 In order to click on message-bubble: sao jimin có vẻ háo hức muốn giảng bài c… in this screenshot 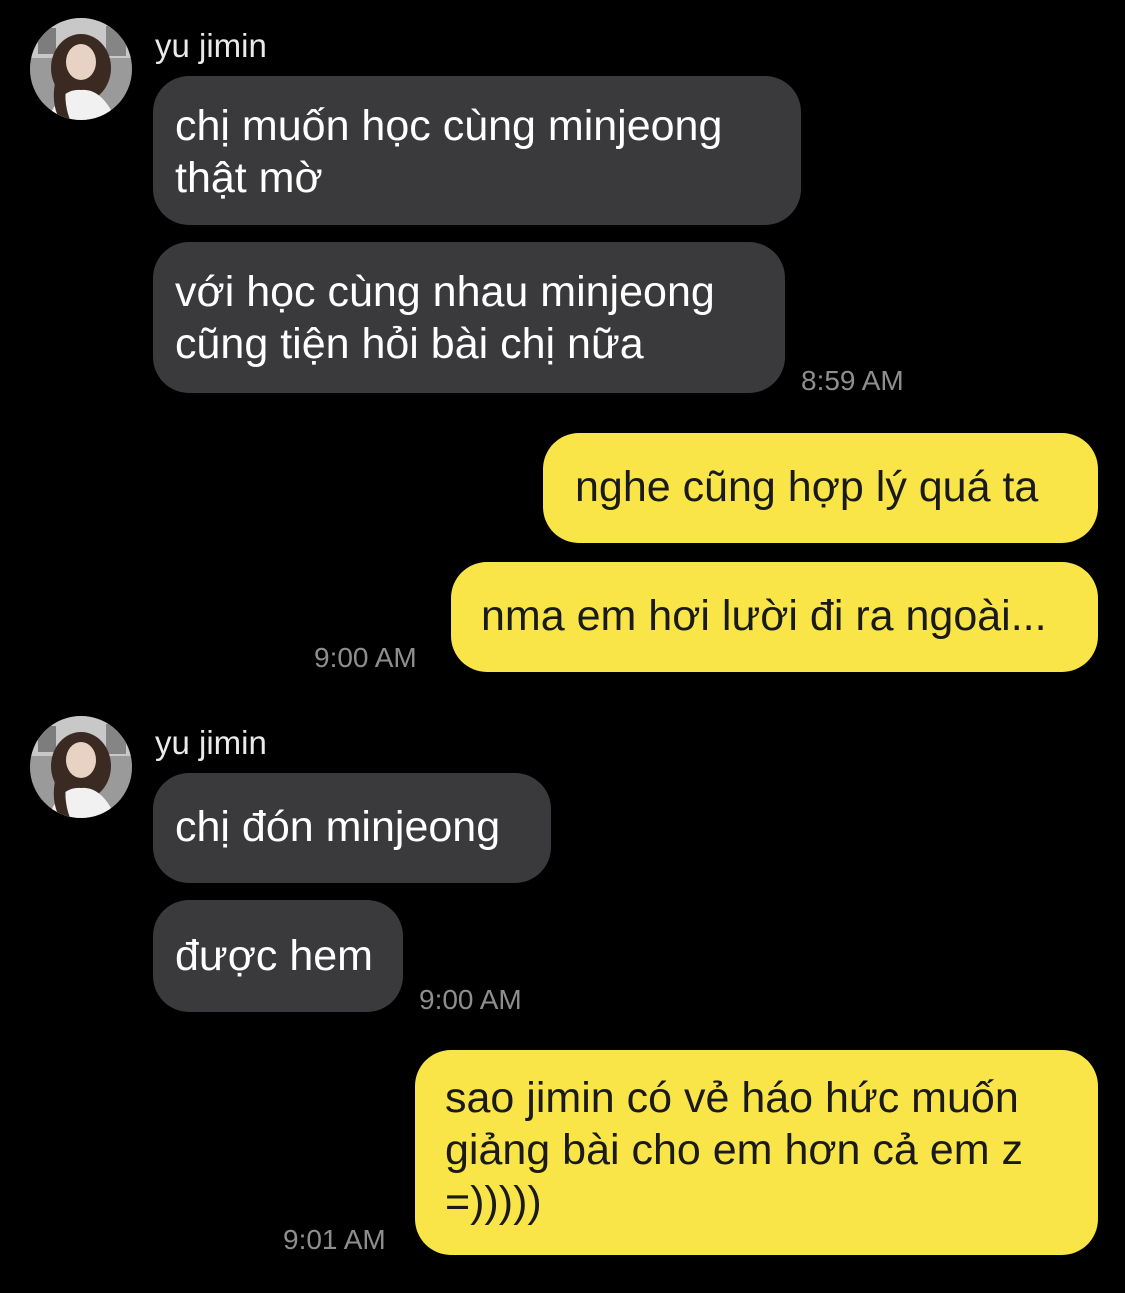, I will do `click(756, 1152)`.